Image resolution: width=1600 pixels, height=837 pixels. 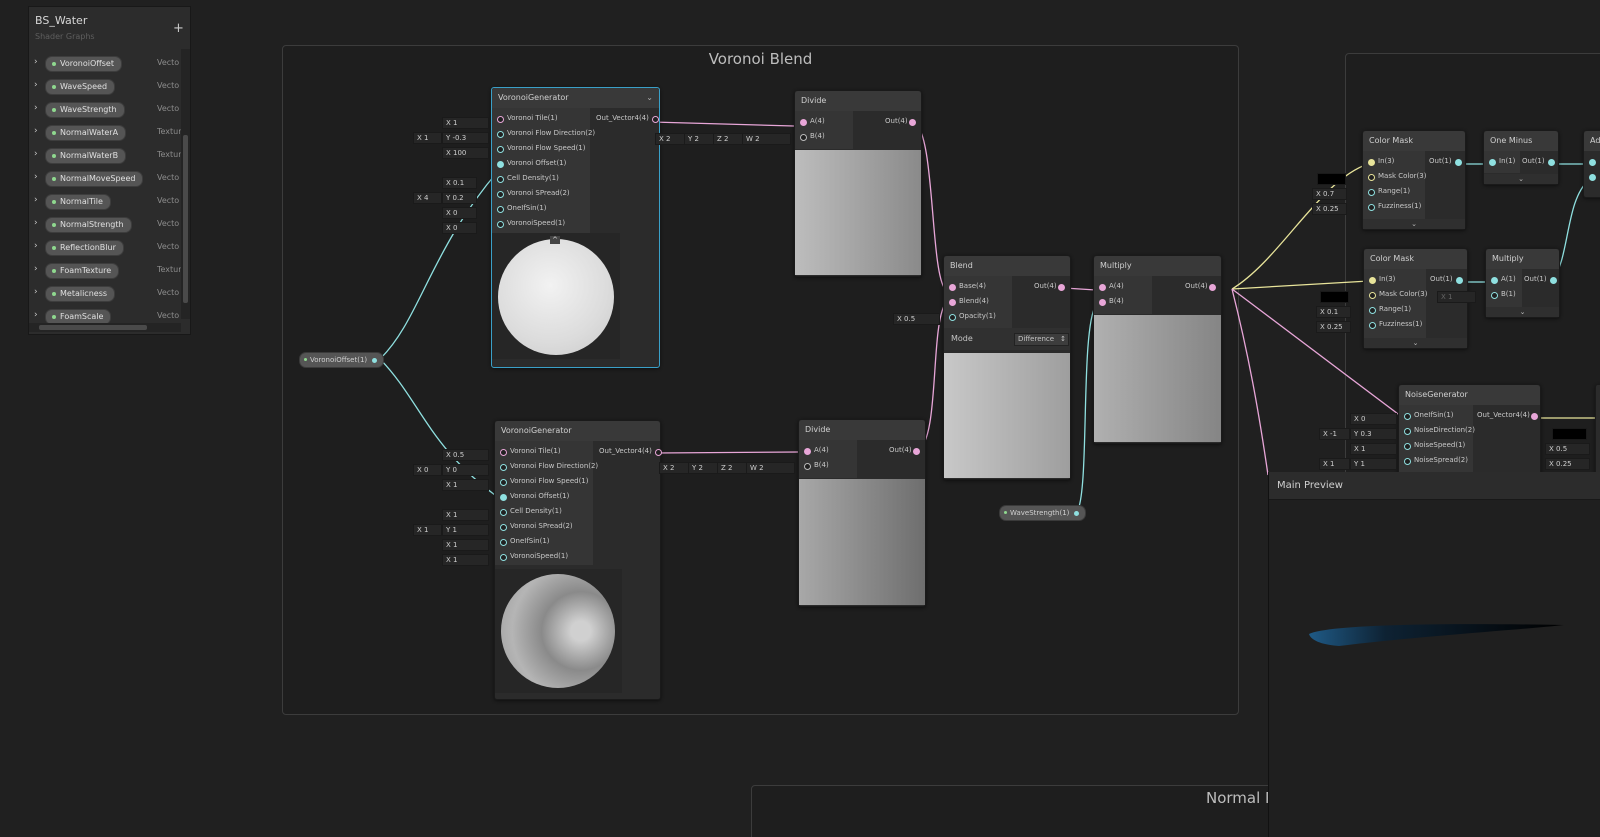 I want to click on node-header: Add, so click(x=1592, y=141).